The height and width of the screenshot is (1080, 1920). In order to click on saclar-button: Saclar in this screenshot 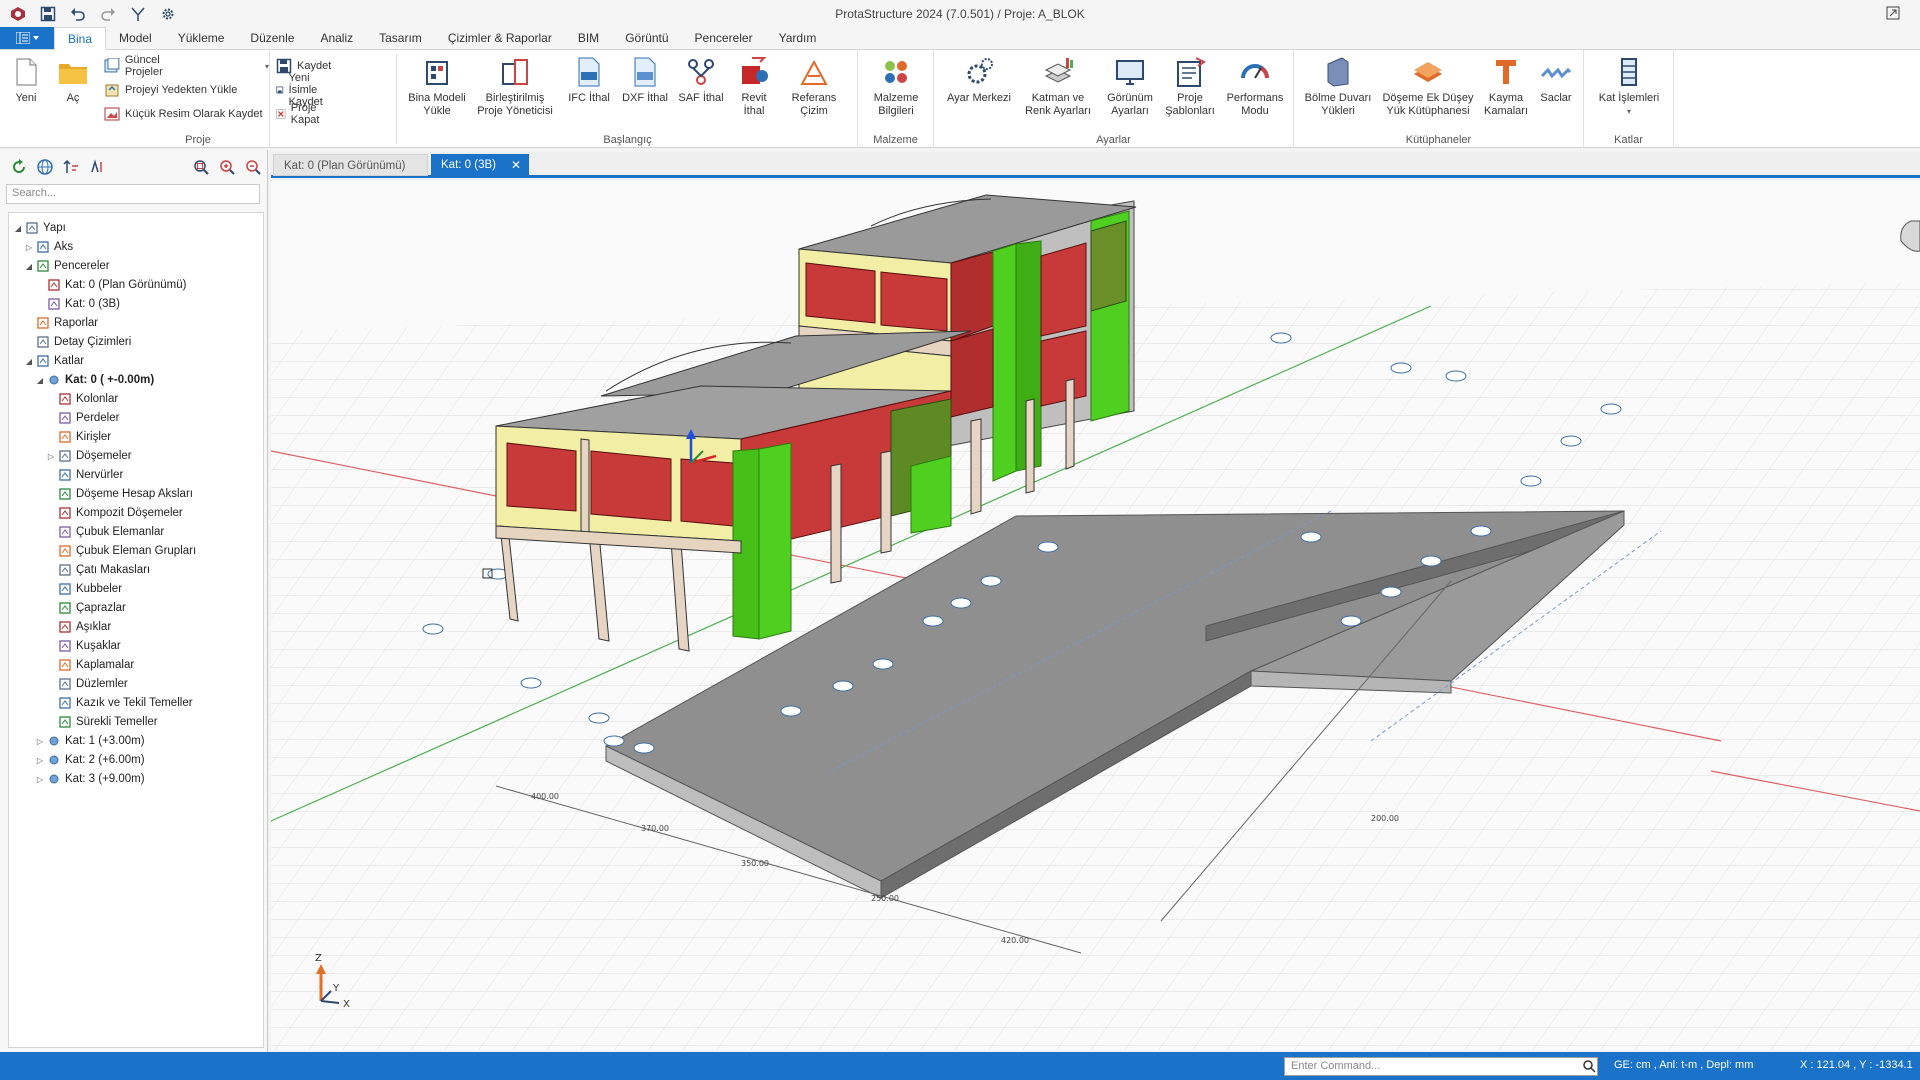, I will do `click(1556, 80)`.